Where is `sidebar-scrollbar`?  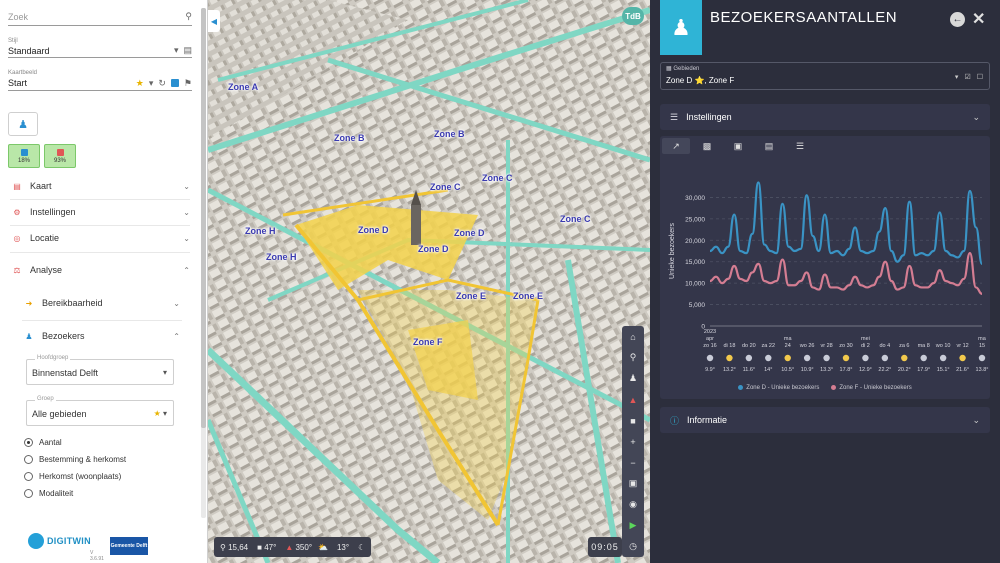
sidebar-scrollbar is located at coordinates (203, 263).